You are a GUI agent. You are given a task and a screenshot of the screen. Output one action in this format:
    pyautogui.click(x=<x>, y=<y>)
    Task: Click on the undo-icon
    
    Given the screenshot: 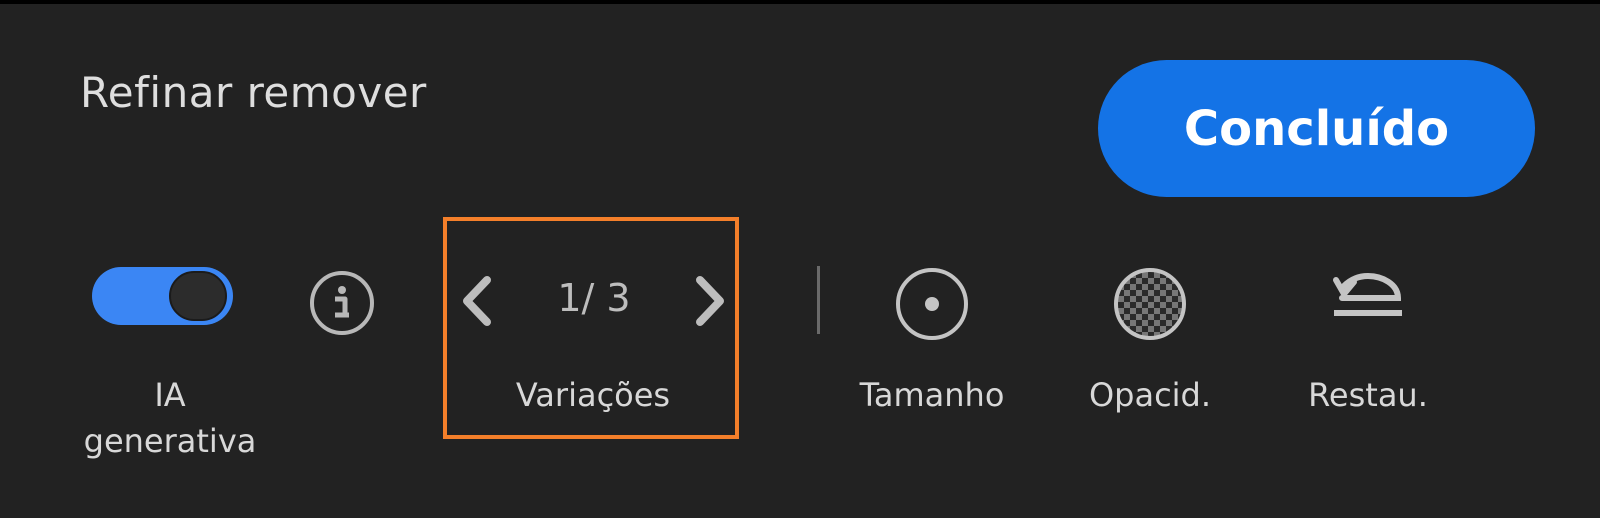 What is the action you would take?
    pyautogui.click(x=1368, y=300)
    